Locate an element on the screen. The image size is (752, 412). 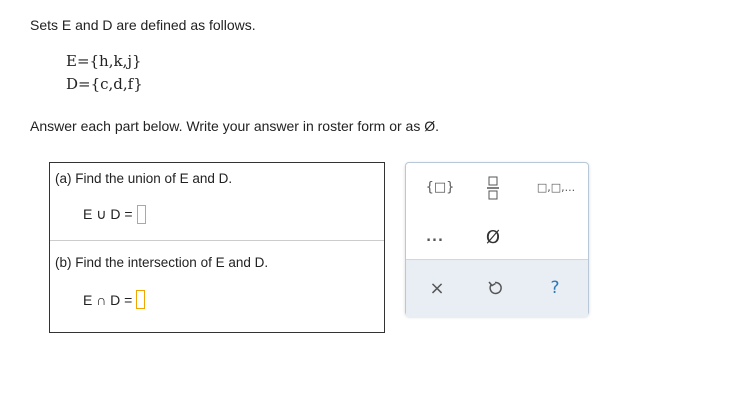
set-braces-icon: {□} is located at coordinates (440, 187).